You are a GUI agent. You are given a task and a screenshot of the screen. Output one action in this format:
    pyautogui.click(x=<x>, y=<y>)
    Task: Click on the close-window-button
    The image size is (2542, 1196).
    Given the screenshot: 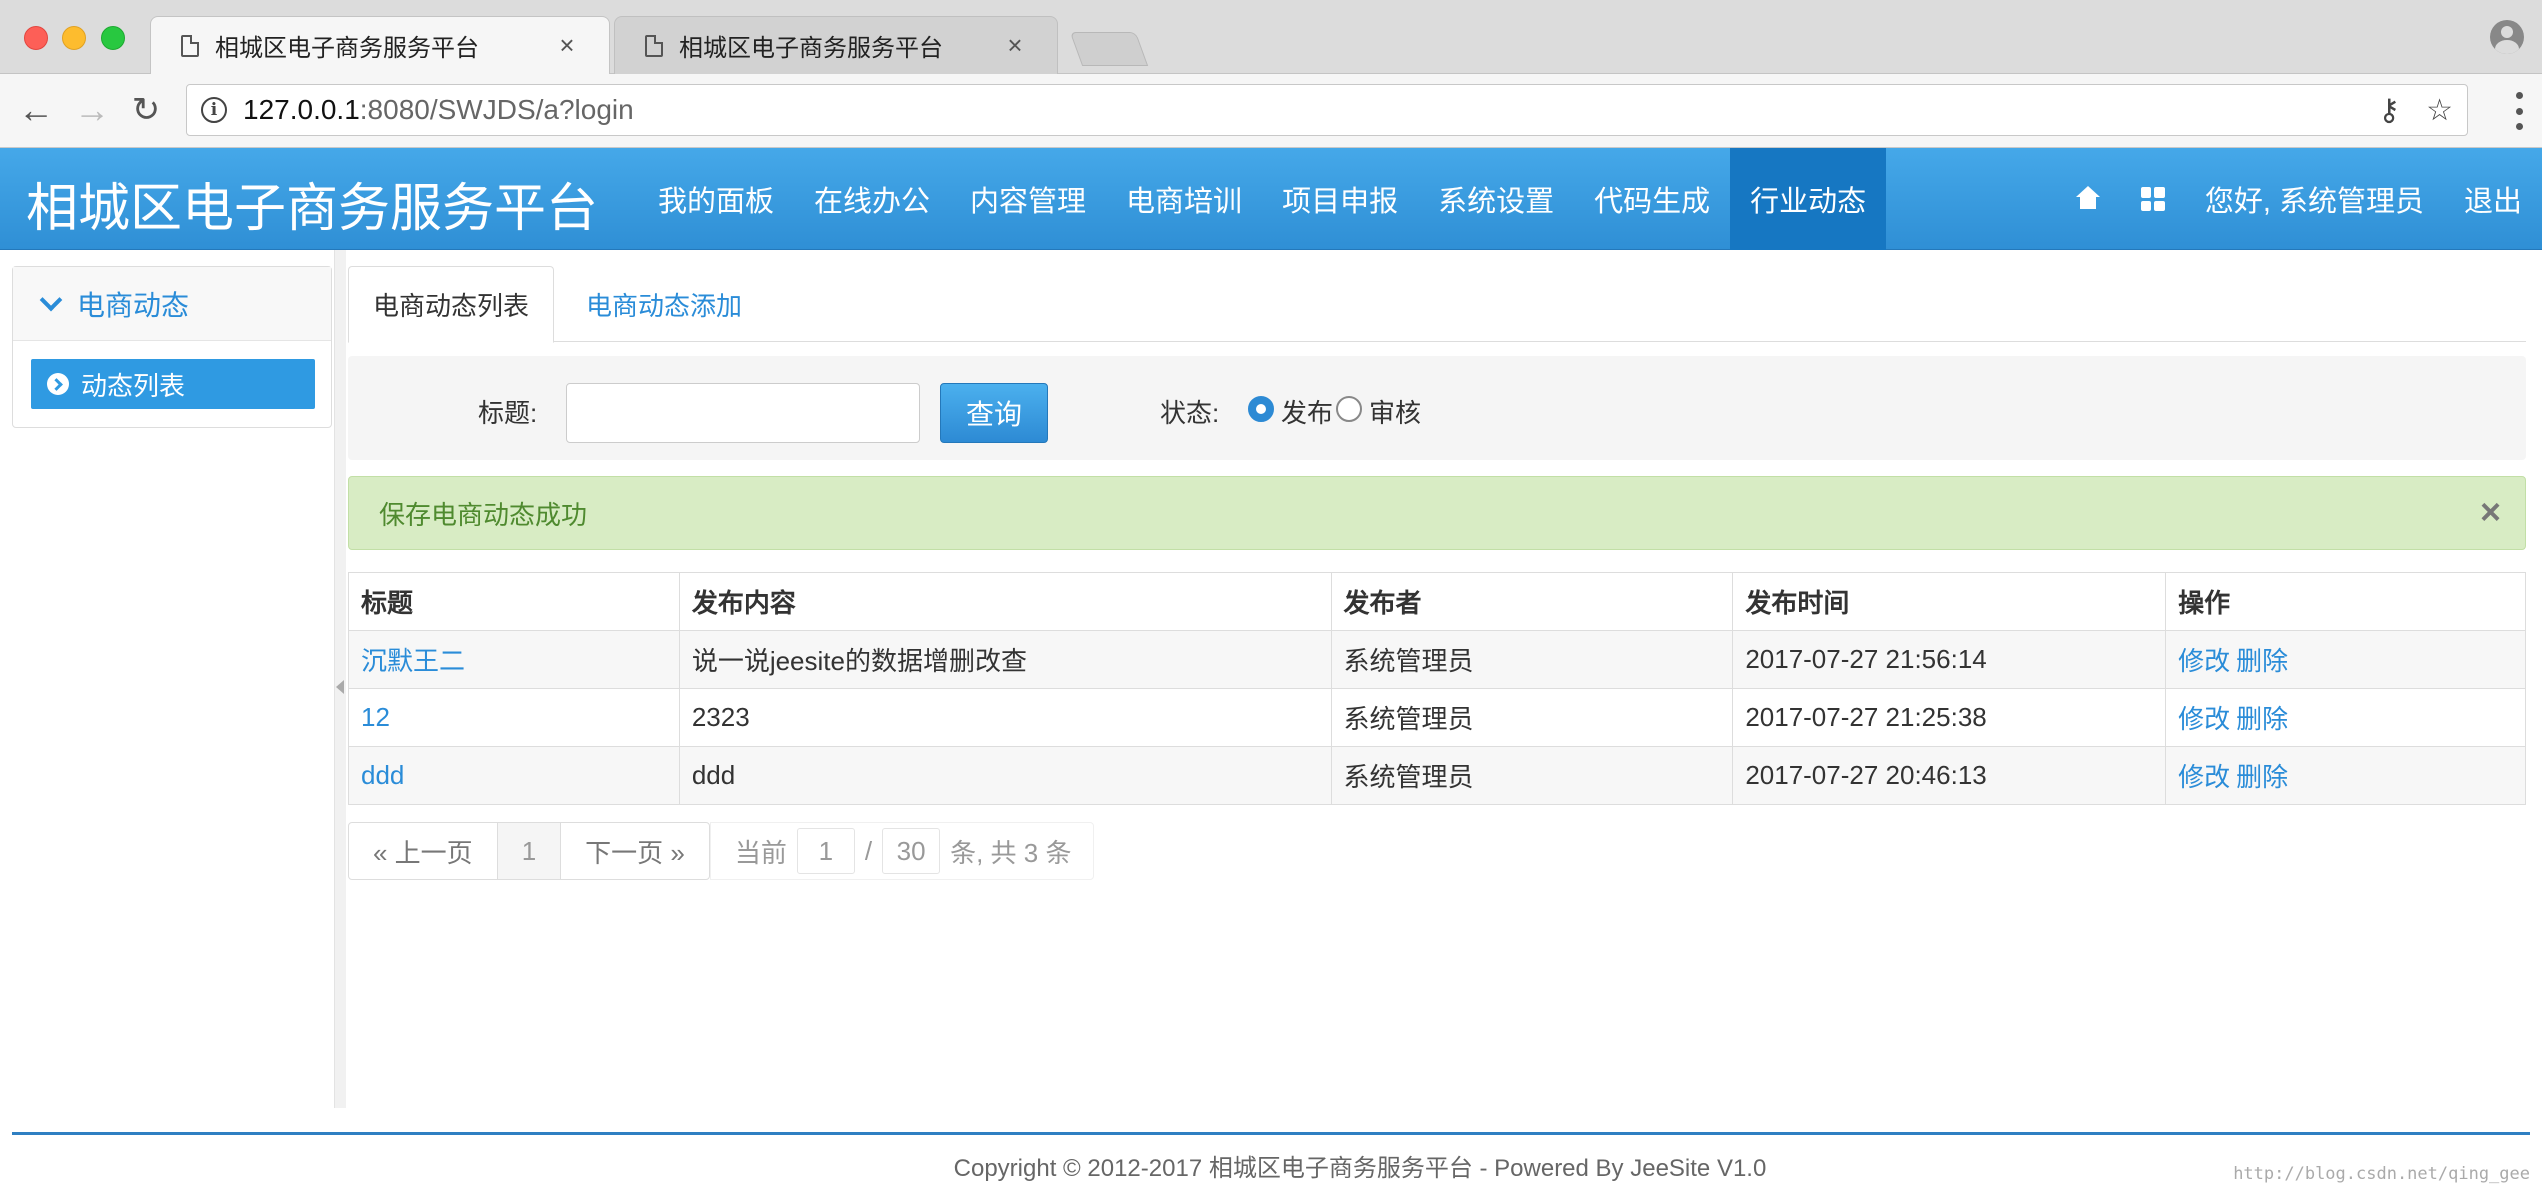 What is the action you would take?
    pyautogui.click(x=36, y=38)
    